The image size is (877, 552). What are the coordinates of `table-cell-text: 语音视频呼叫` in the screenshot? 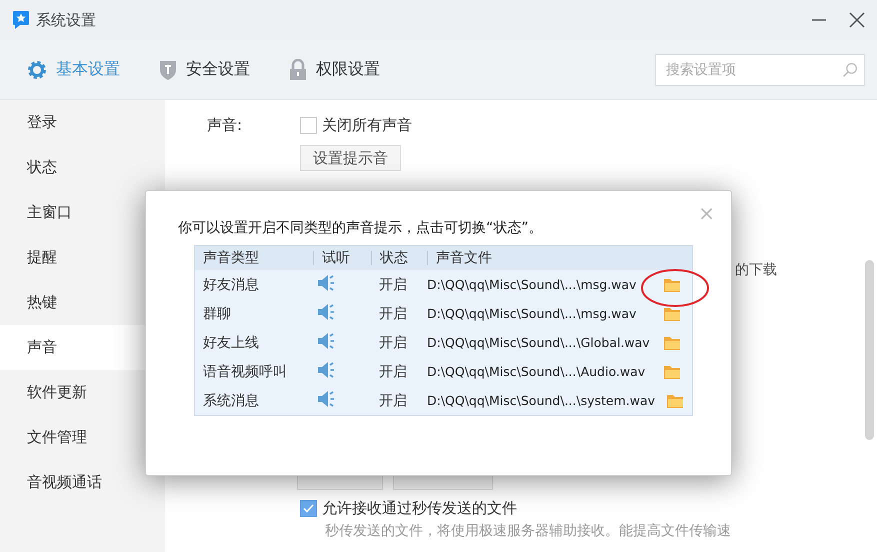 It's located at (245, 371).